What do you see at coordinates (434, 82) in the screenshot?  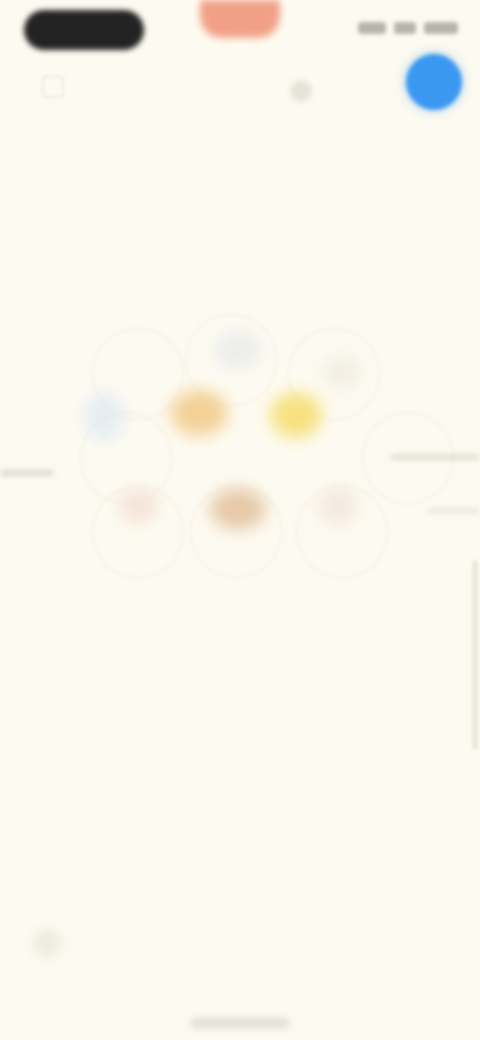 I see `fab-button` at bounding box center [434, 82].